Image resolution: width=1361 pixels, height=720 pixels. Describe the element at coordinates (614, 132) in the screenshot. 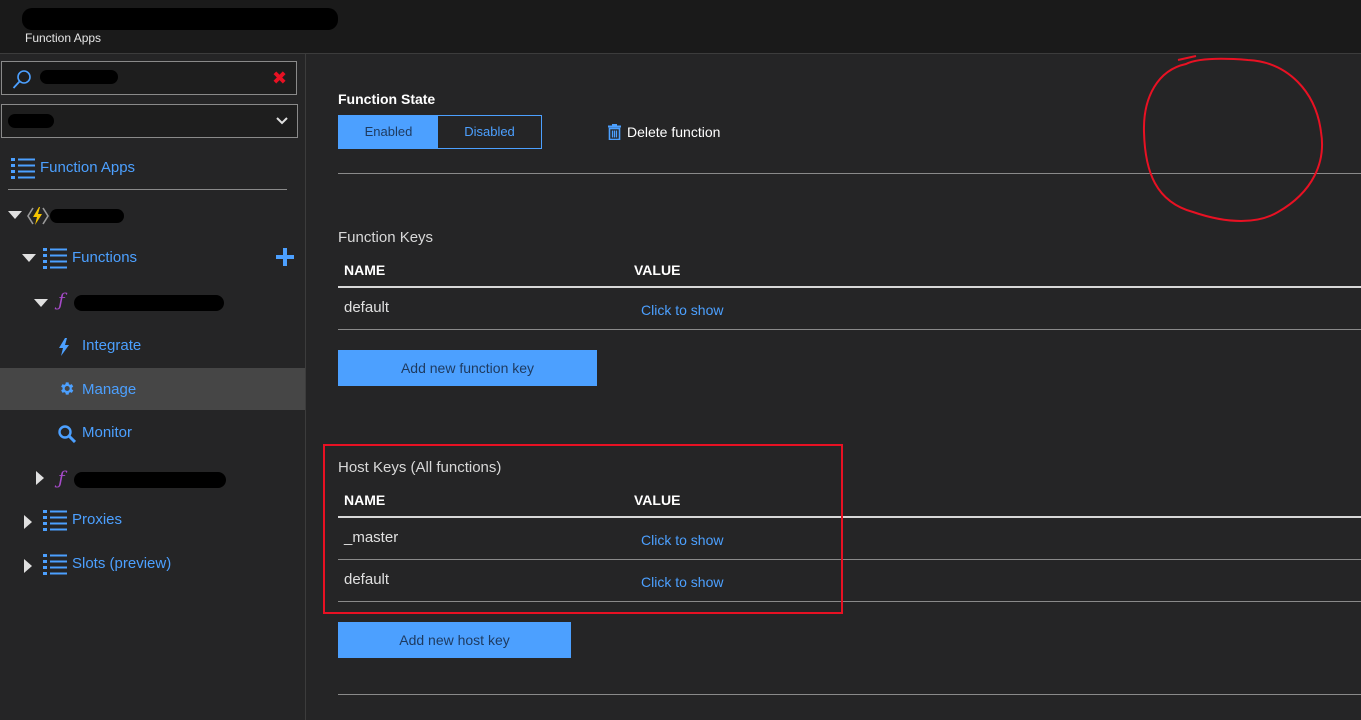

I see `trash-icon` at that location.